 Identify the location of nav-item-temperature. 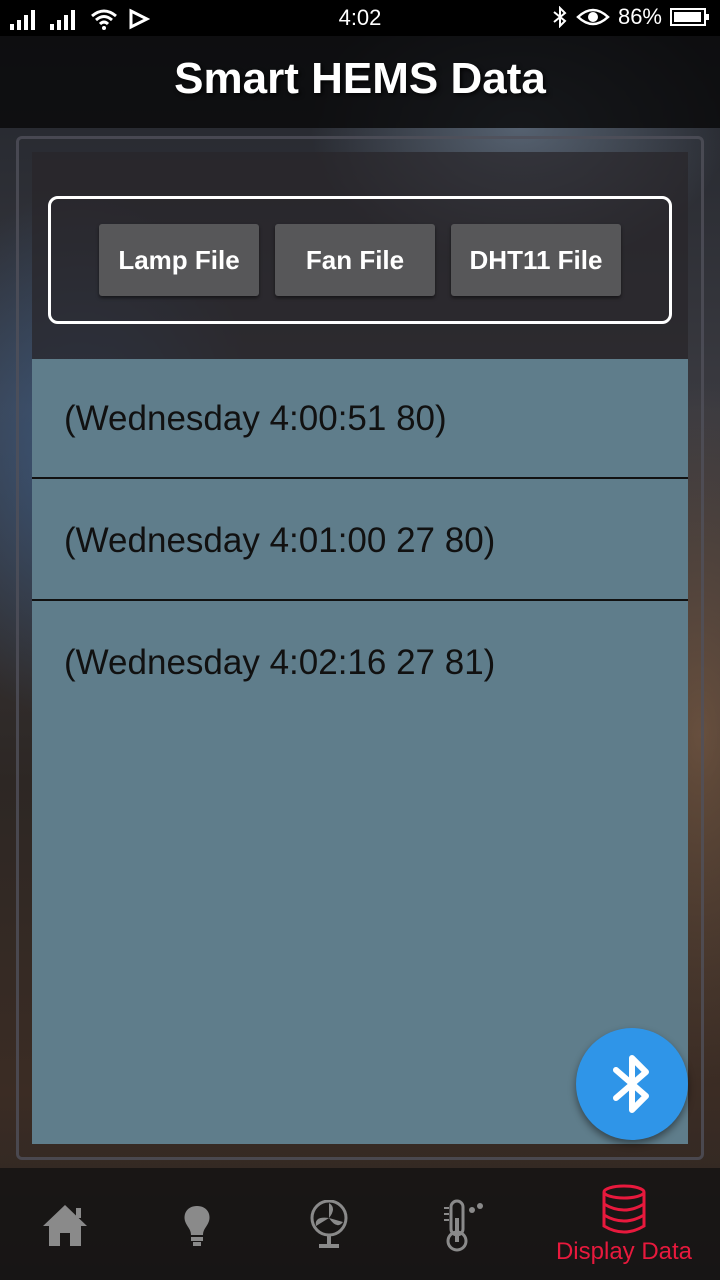
(465, 1224).